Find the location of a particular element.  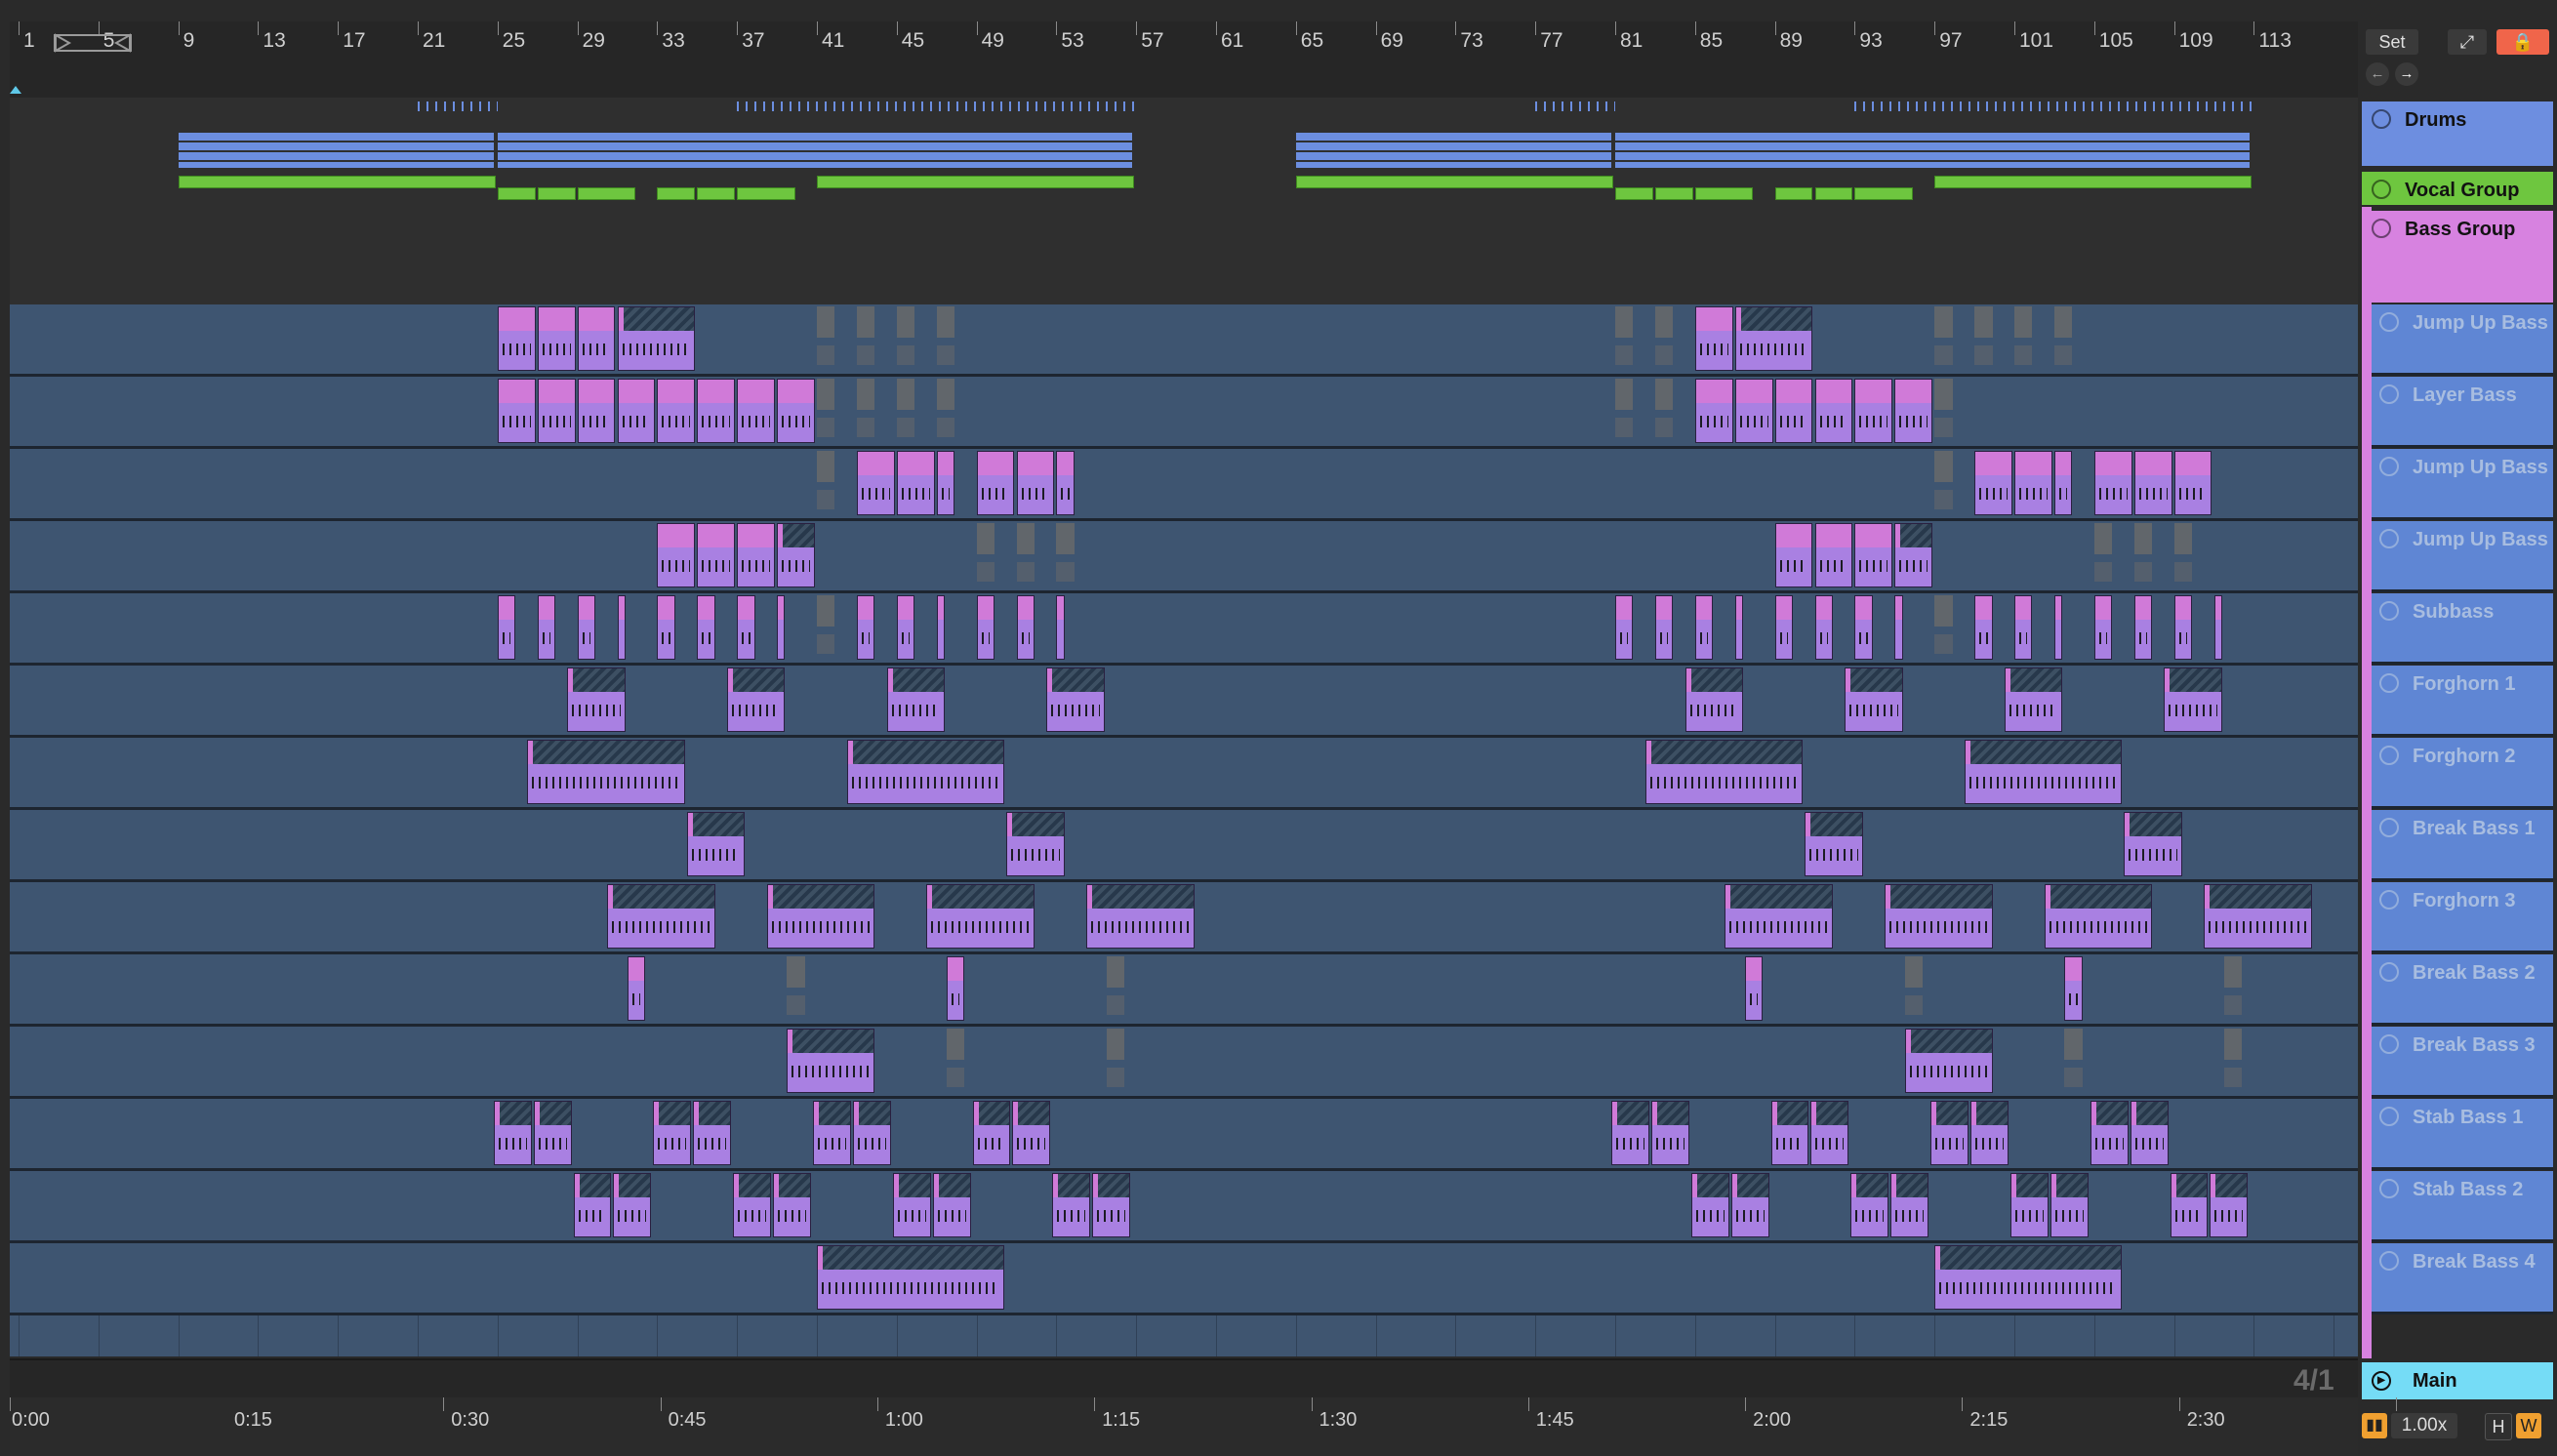

expand-icon: ⤢ is located at coordinates (2467, 42).